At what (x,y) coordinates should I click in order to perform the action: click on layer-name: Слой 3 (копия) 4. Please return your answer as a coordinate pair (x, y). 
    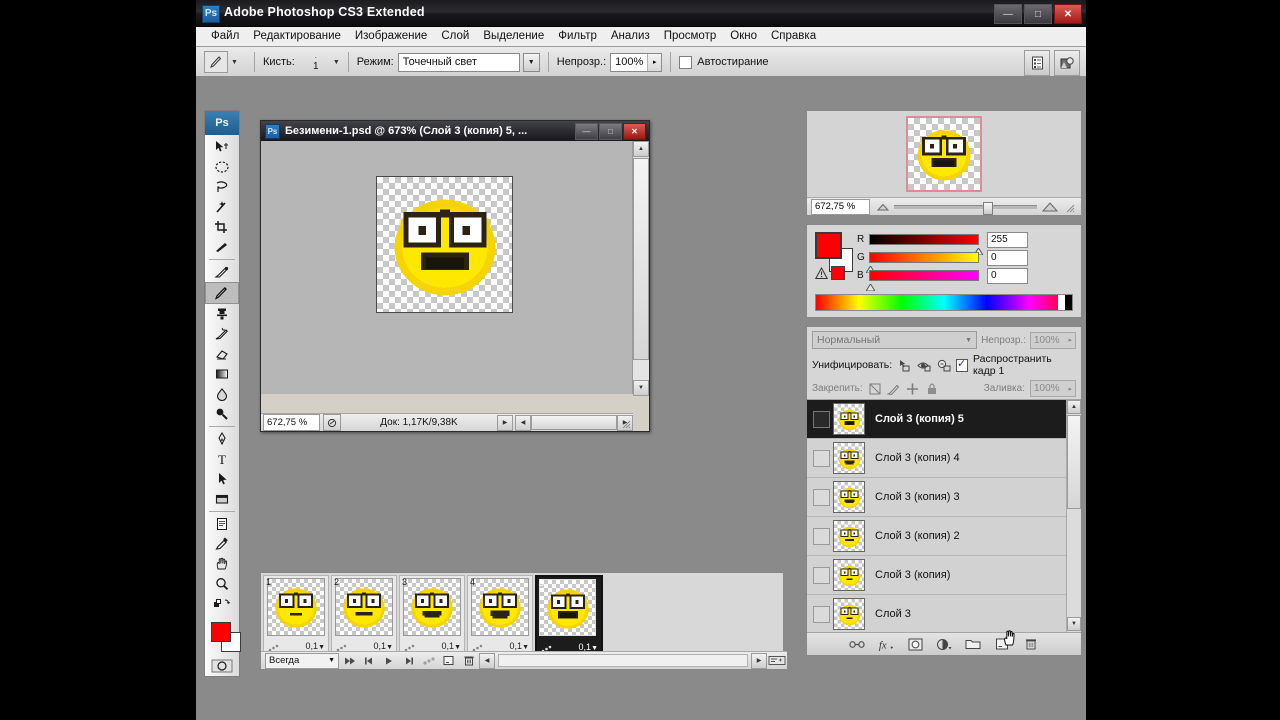
    Looking at the image, I should click on (917, 458).